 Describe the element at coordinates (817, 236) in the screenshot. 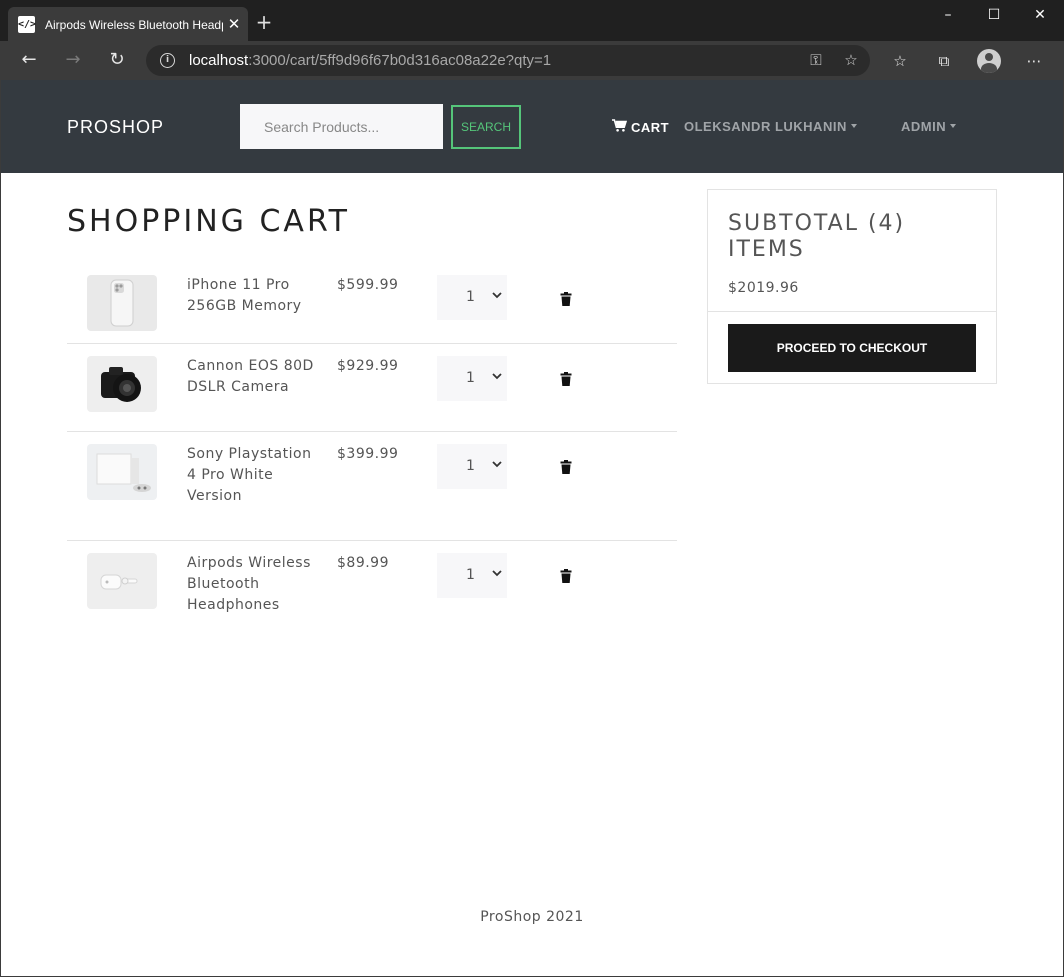

I see `subtotal-heading: SUBTOTAL (4) ITEMS` at that location.